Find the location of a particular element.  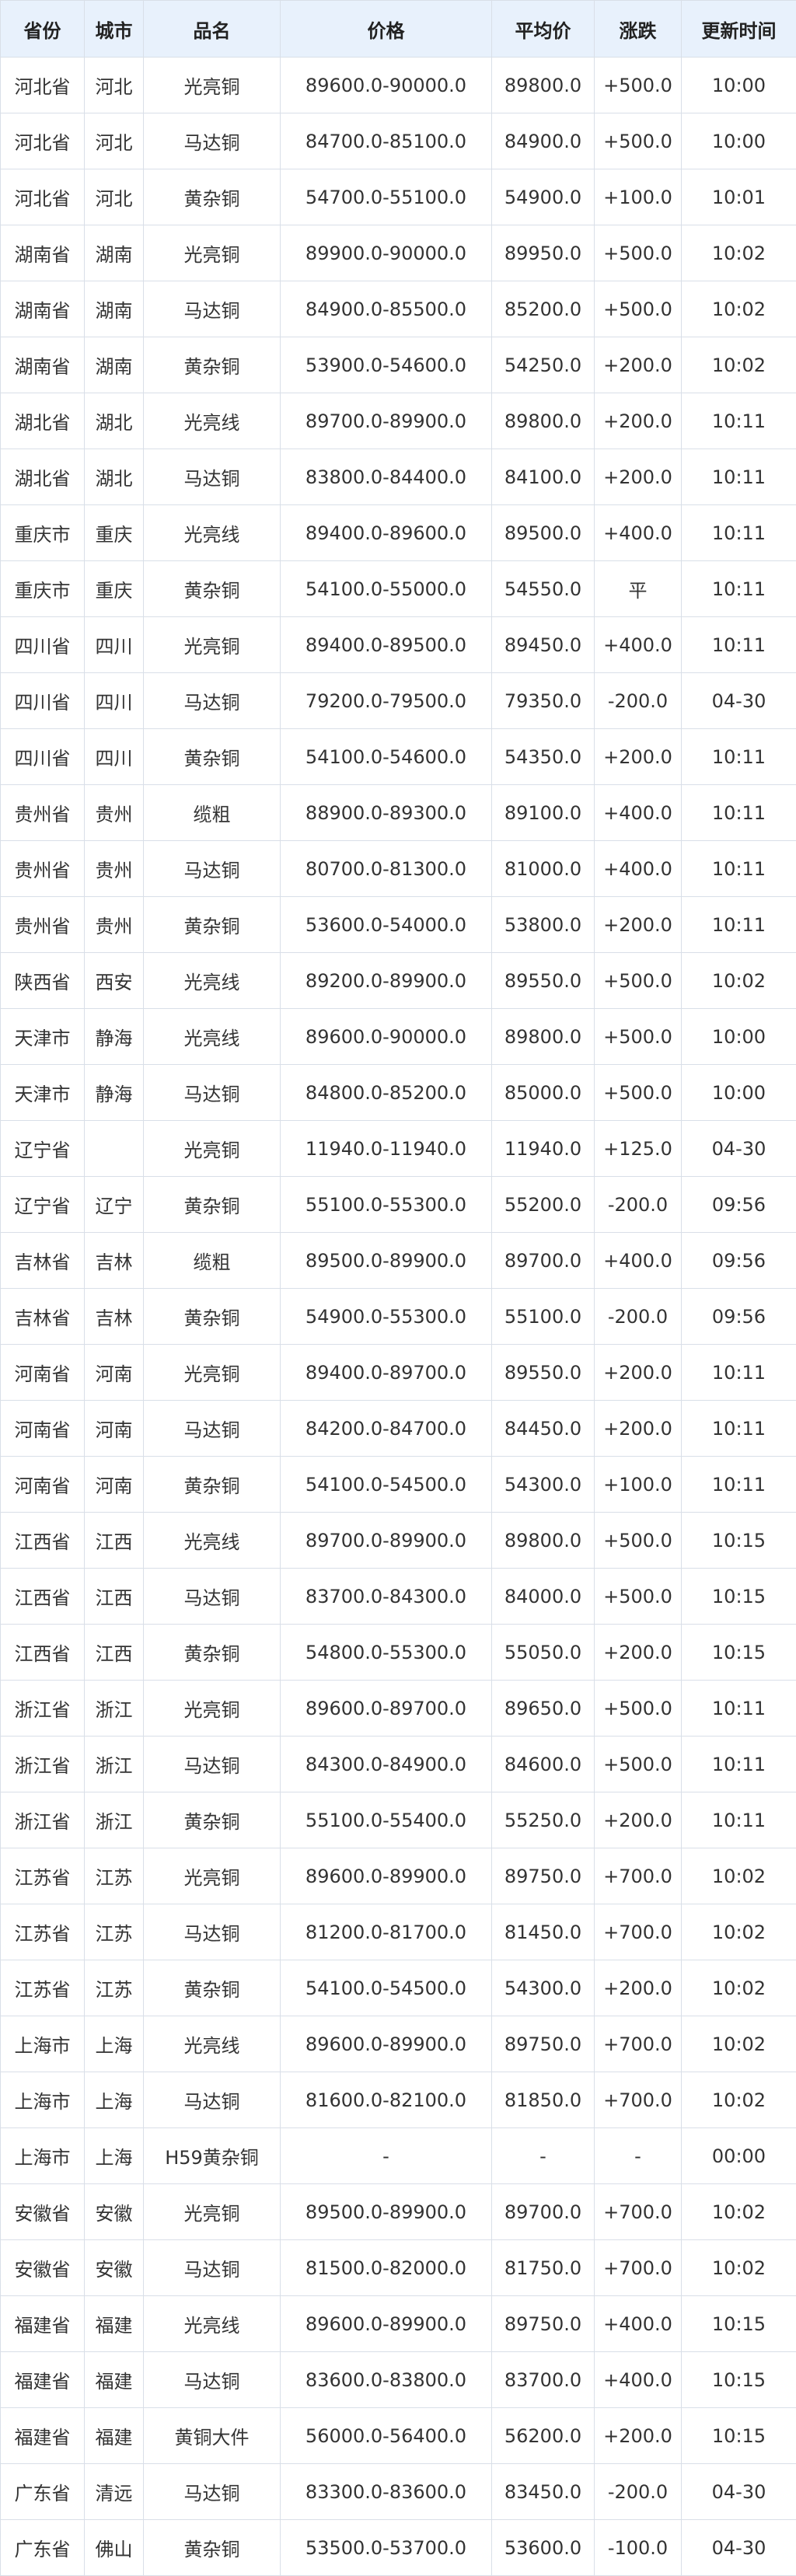

product-cell: 光亮铜 is located at coordinates (212, 86).